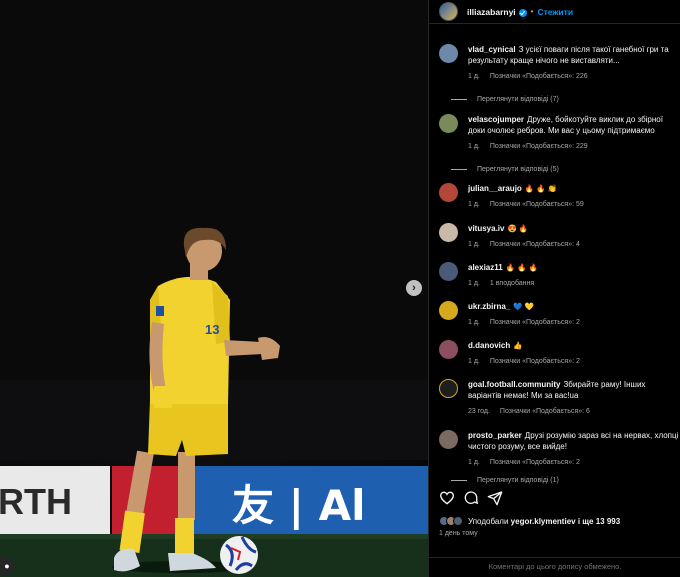  I want to click on comment-username: d.danovich, so click(489, 345).